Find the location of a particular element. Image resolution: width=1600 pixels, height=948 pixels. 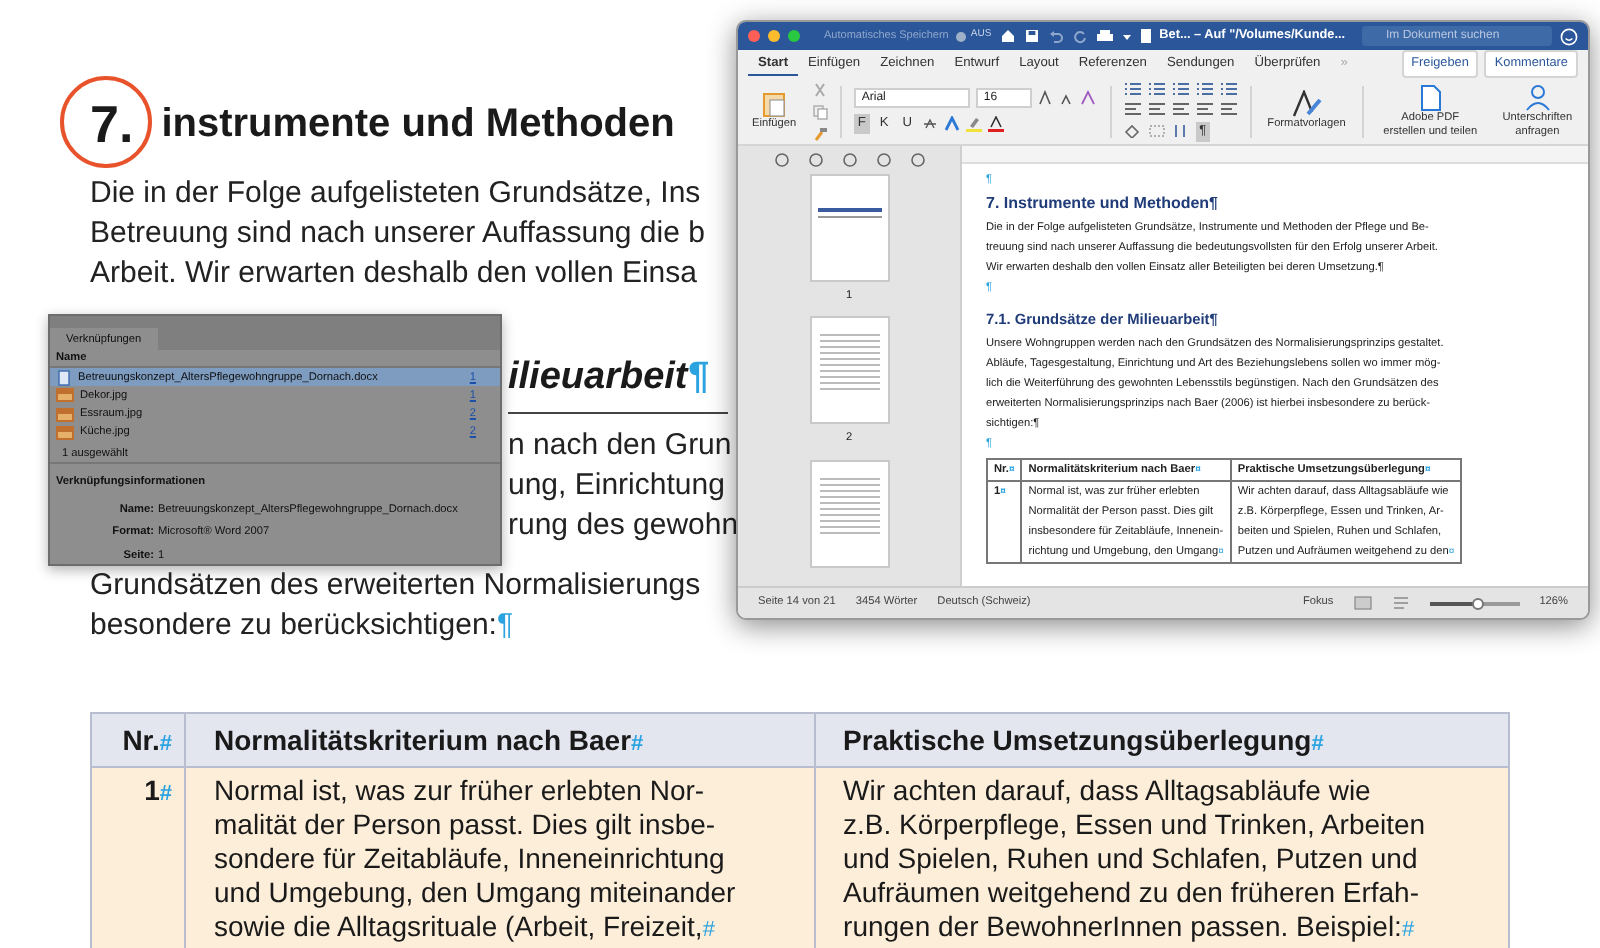

text-line: besondere zu berücksichtigen:¶ is located at coordinates (303, 626).